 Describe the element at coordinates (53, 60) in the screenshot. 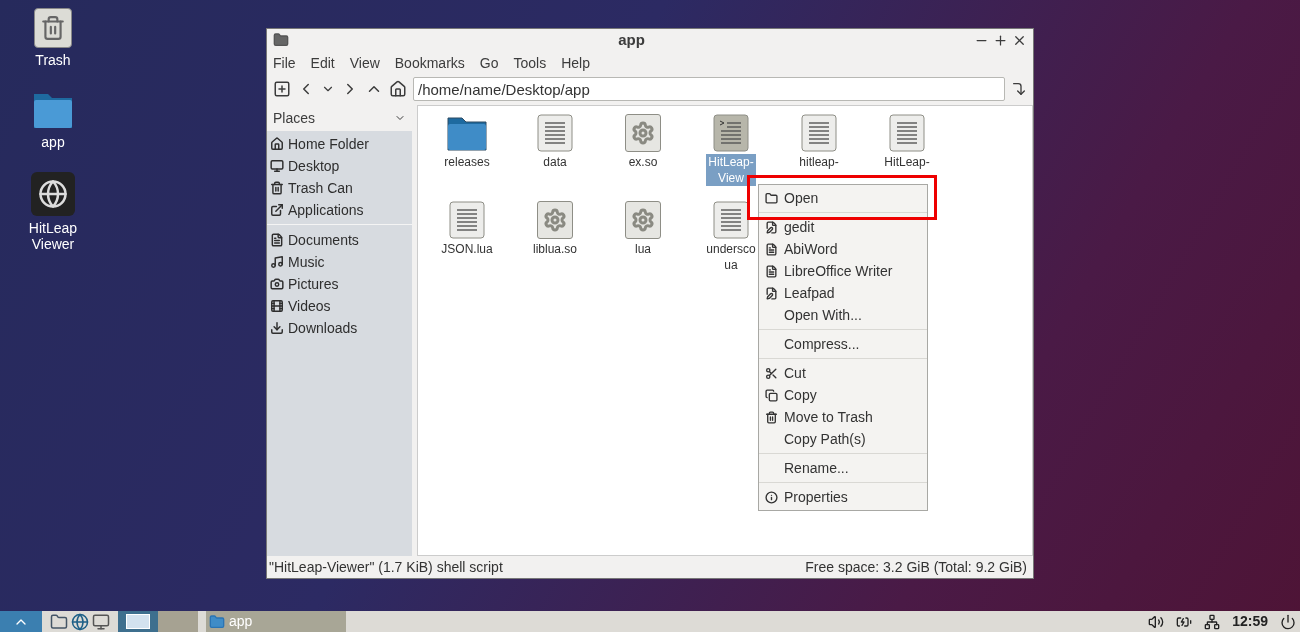

I see `desktop-icon-label: Trash` at that location.